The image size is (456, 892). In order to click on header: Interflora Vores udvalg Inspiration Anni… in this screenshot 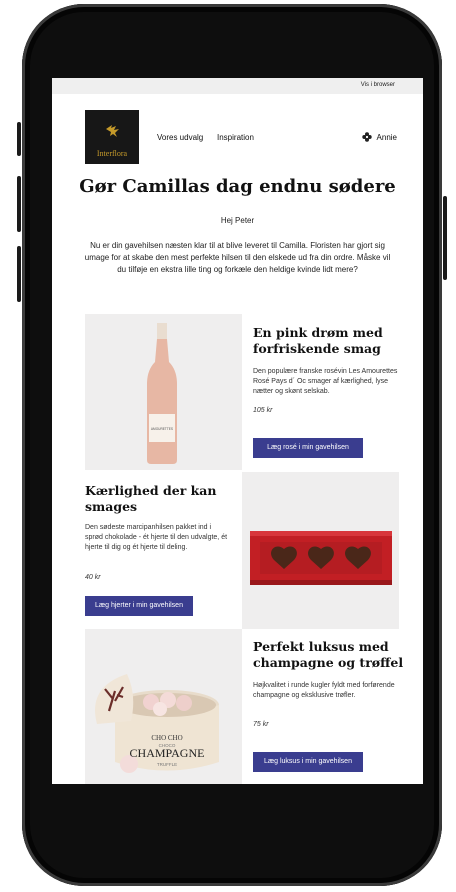, I will do `click(237, 129)`.